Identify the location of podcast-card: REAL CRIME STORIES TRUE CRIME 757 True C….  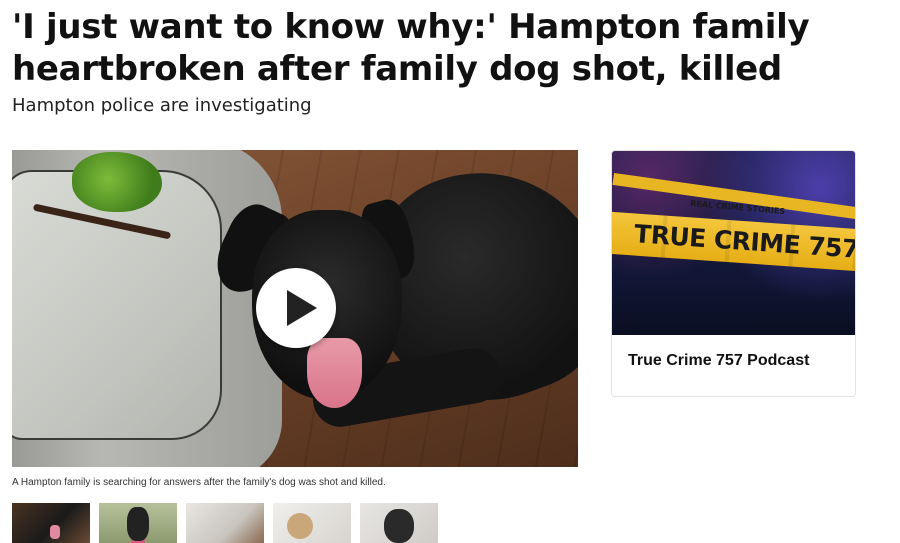
(733, 273).